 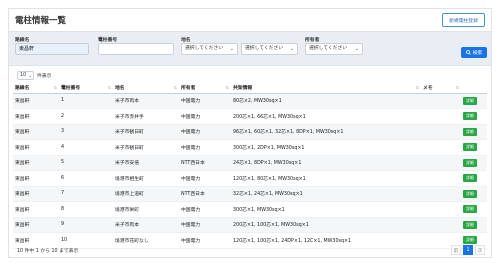 What do you see at coordinates (456, 250) in the screenshot?
I see `prev-page-button: 前` at bounding box center [456, 250].